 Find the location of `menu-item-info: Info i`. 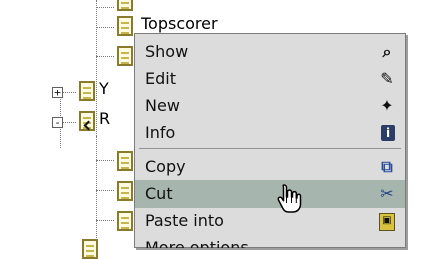

menu-item-info: Info i is located at coordinates (270, 133).